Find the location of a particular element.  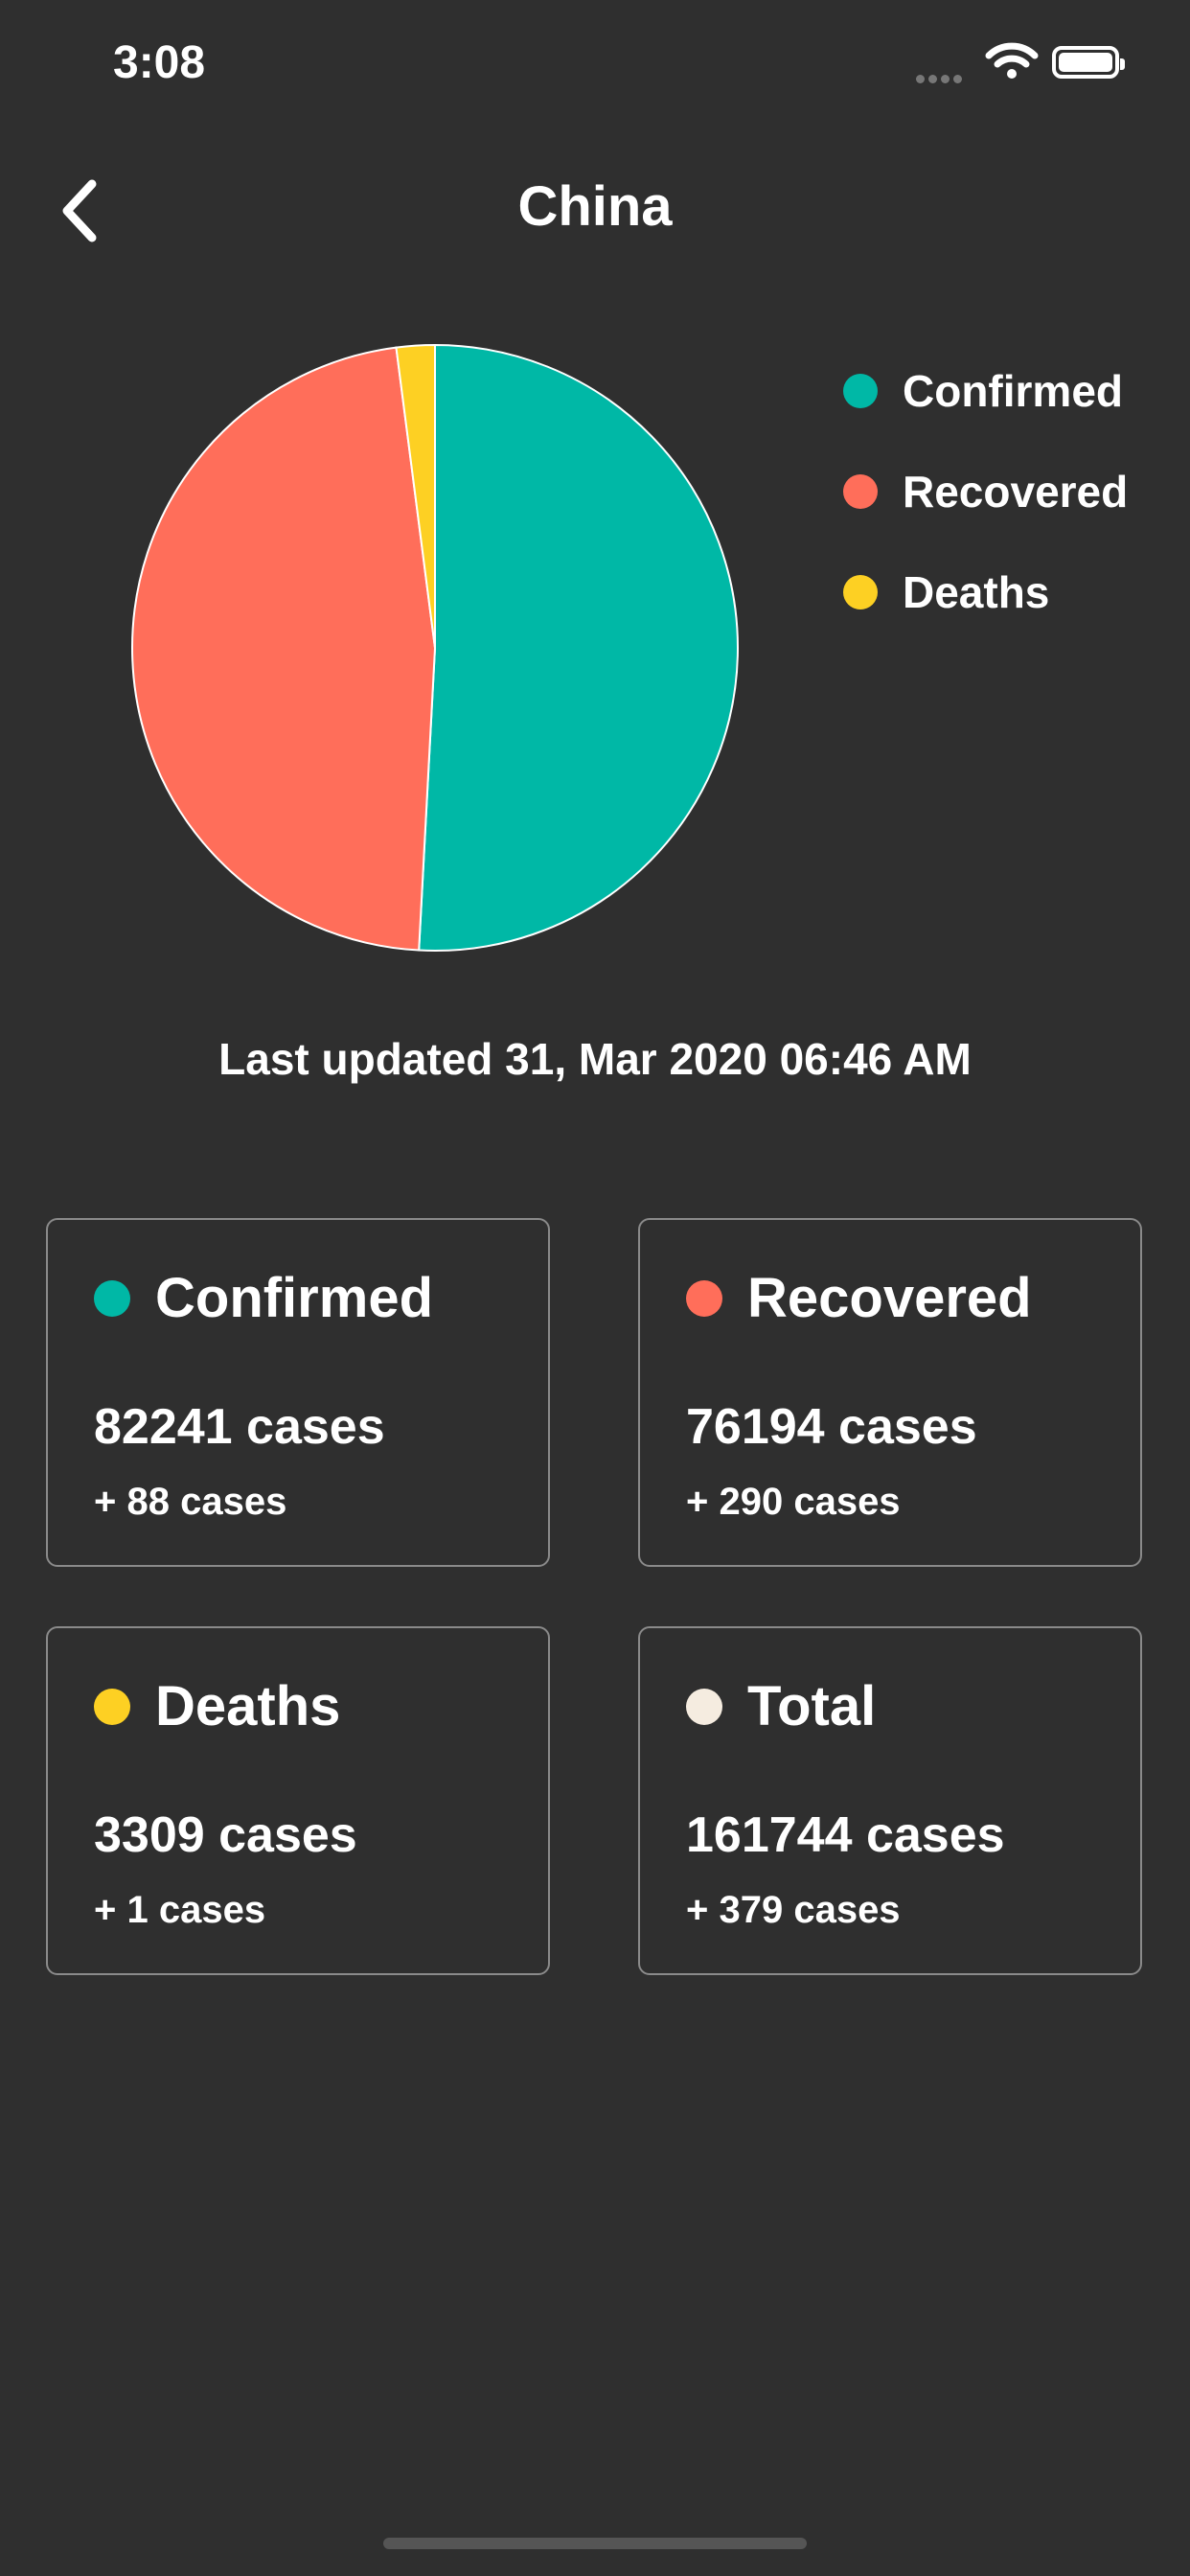

deaths-dot is located at coordinates (112, 1706).